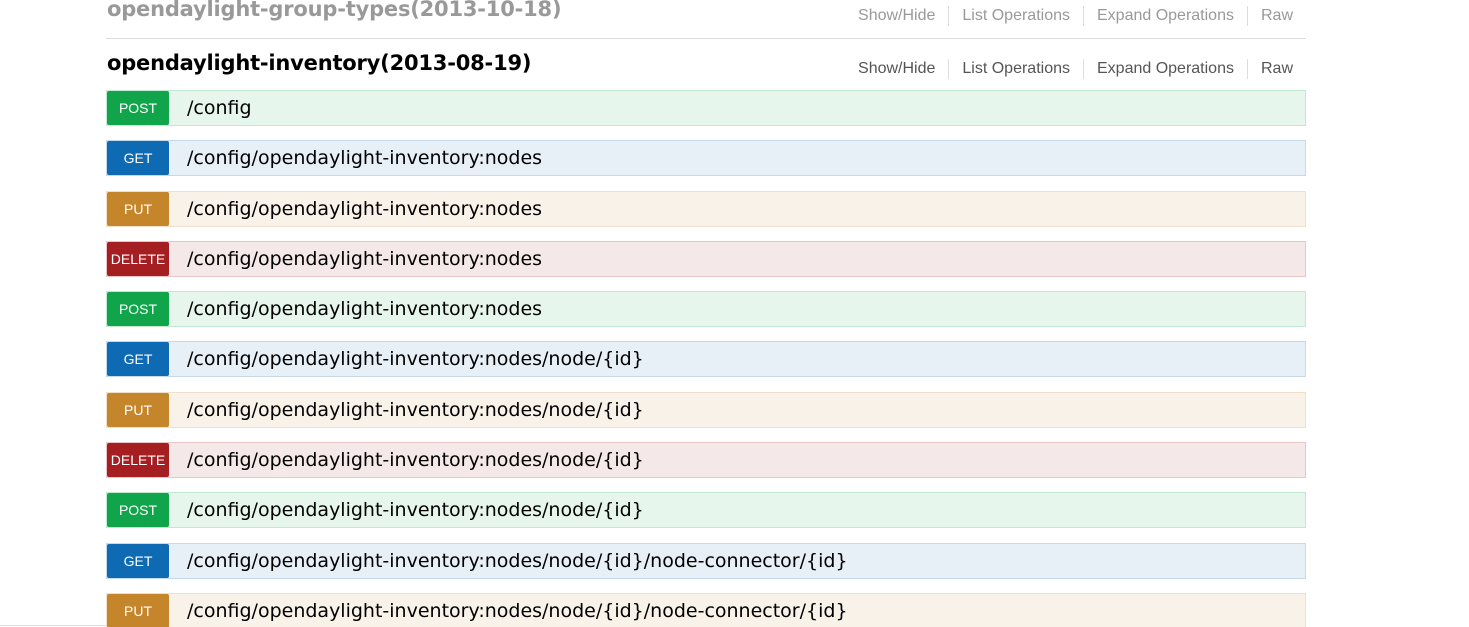  Describe the element at coordinates (706, 208) in the screenshot. I see `operation-row: PUT /config/opendaylight-inventory:nodes` at that location.